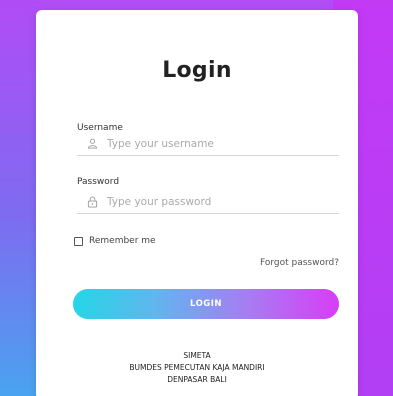 The image size is (393, 396). I want to click on password-input, so click(217, 201).